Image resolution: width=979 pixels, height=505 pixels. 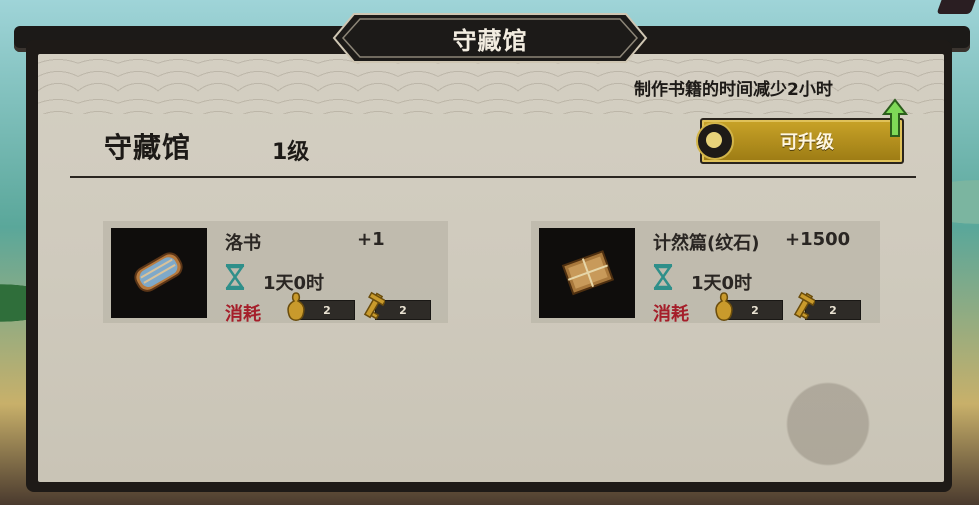 What do you see at coordinates (818, 239) in the screenshot?
I see `item-quantity: +1500` at bounding box center [818, 239].